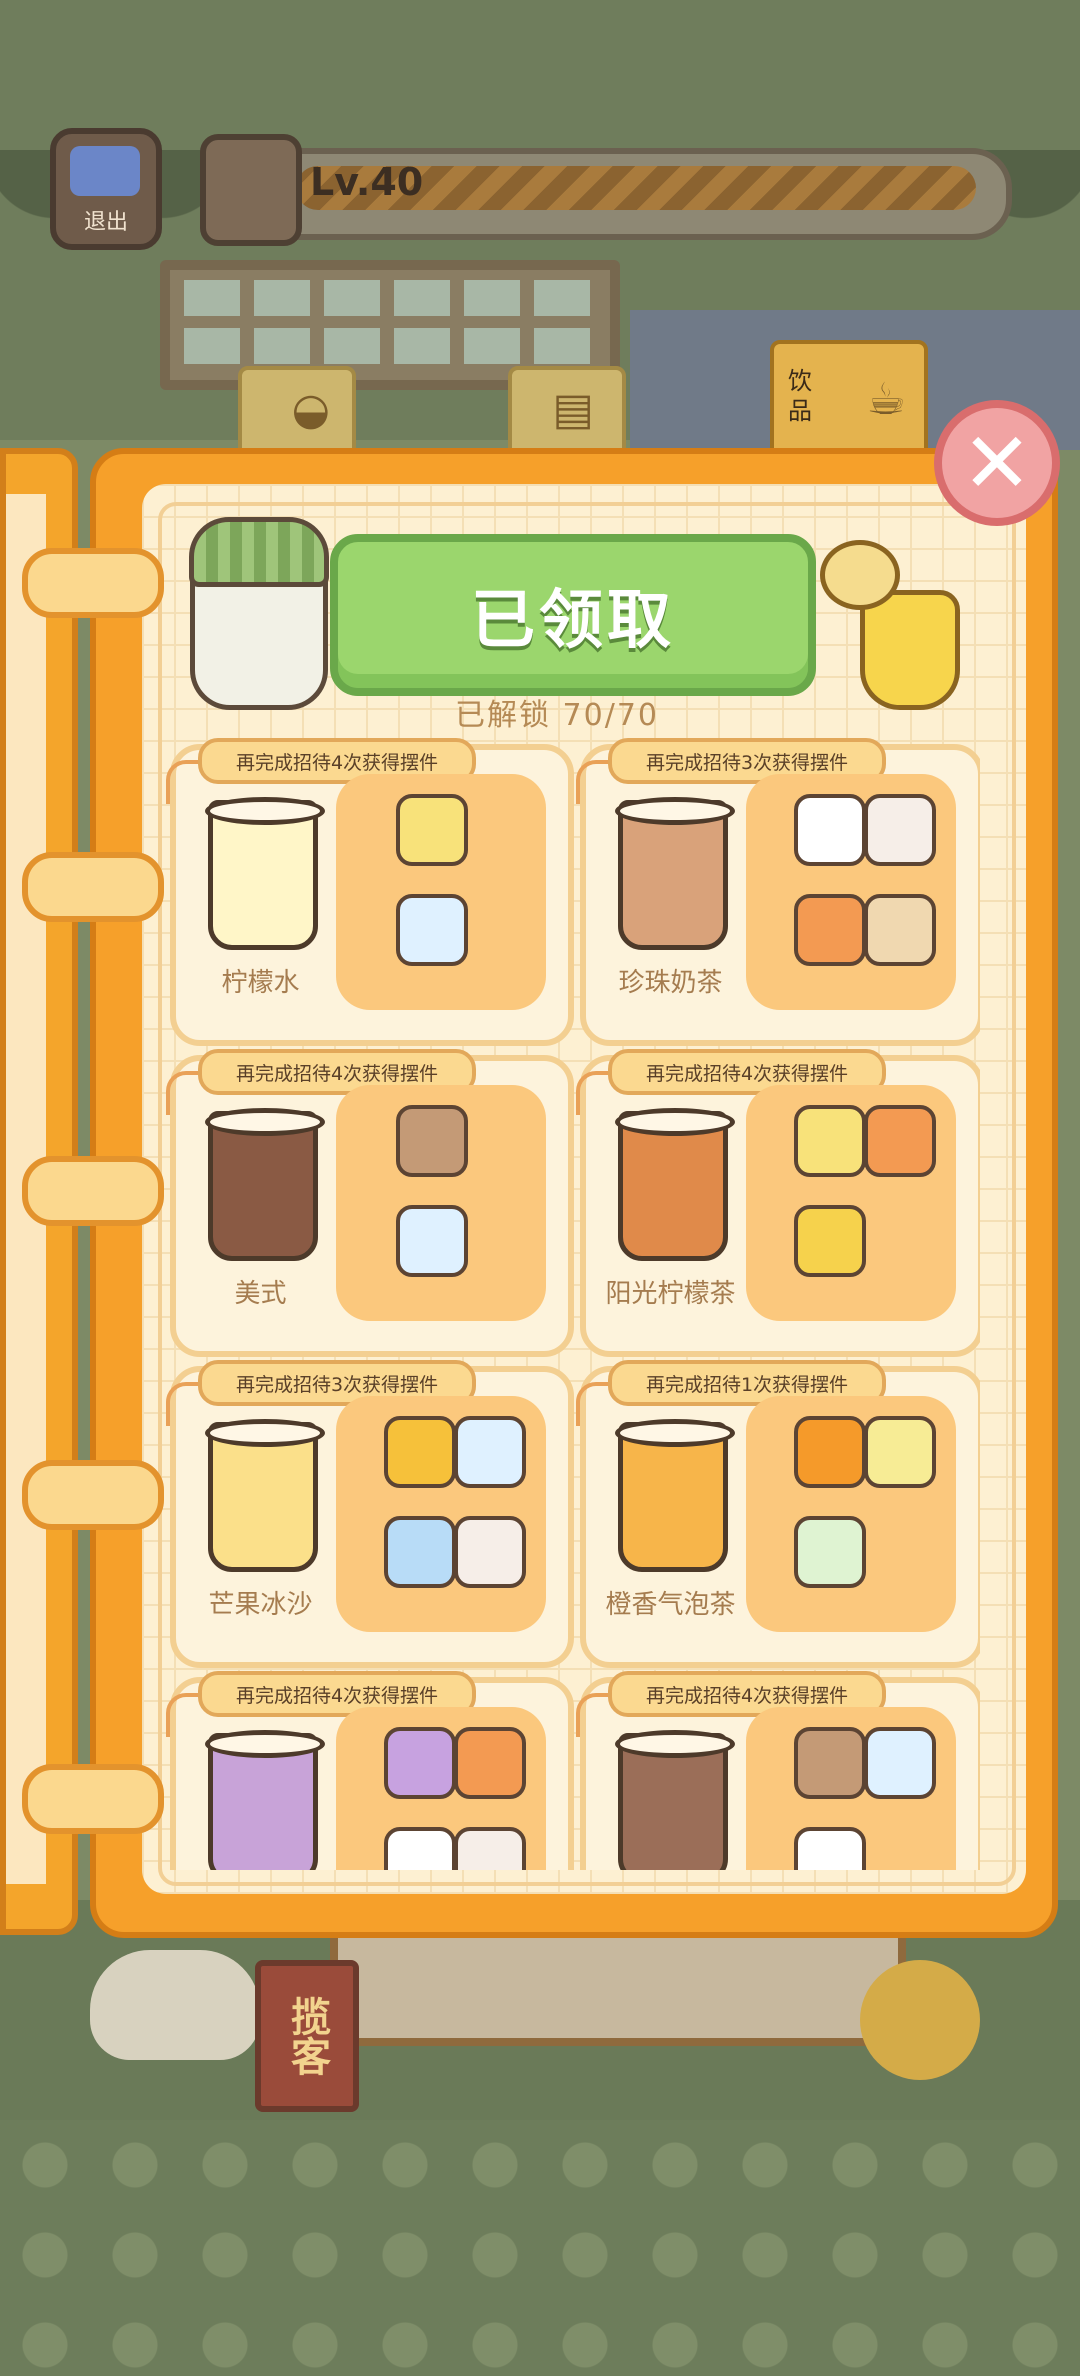 Image resolution: width=1080 pixels, height=2376 pixels. I want to click on drink-card: 再完成招待1次获得摆件 橙香气泡茶, so click(778, 1514).